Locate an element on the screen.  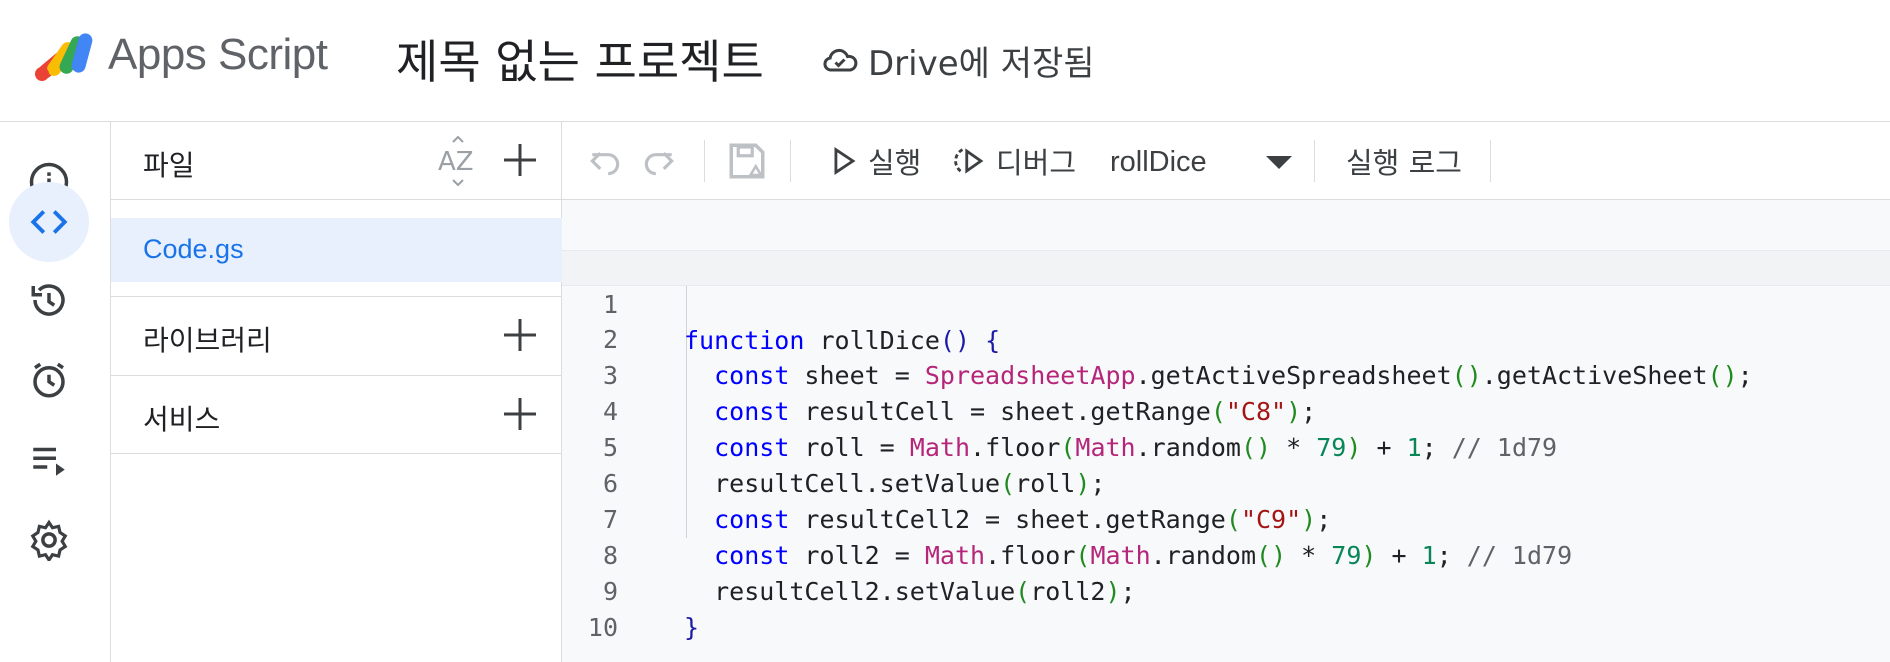
file-name: Code.gs is located at coordinates (193, 249).